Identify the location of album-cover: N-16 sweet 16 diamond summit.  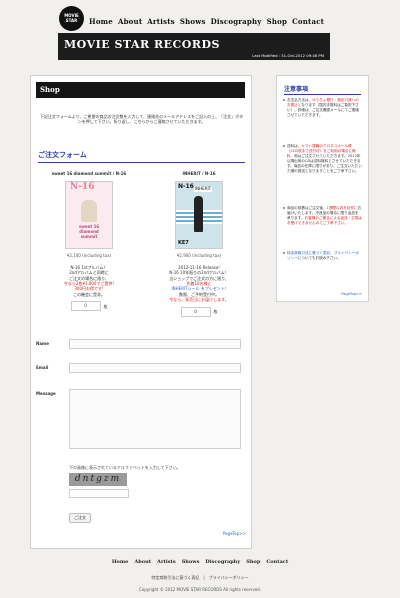
(89, 215).